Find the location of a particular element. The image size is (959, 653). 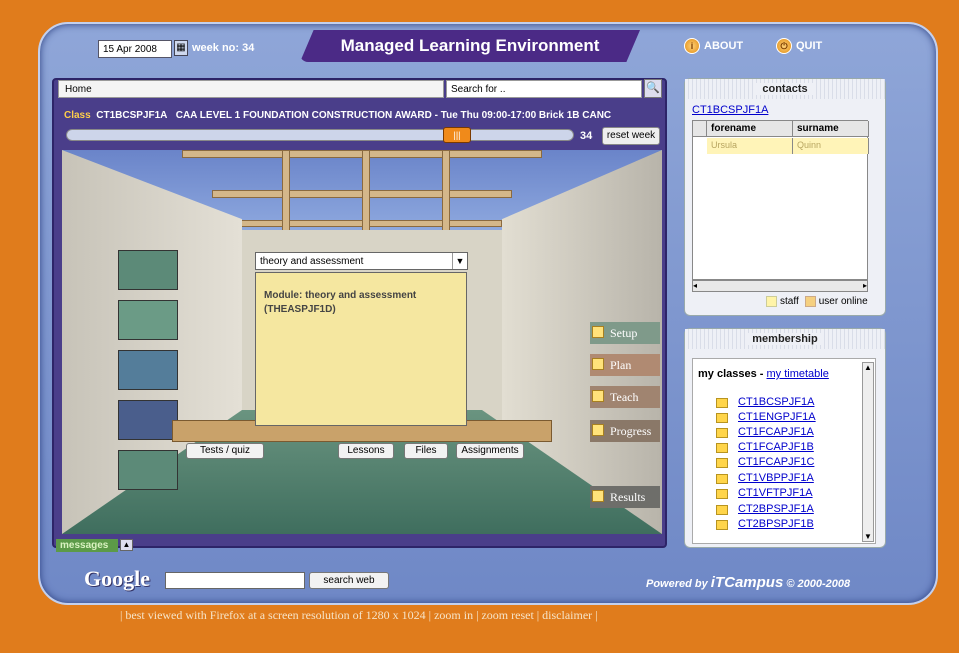

class-link: CT2BPSPJF1A is located at coordinates (765, 509).